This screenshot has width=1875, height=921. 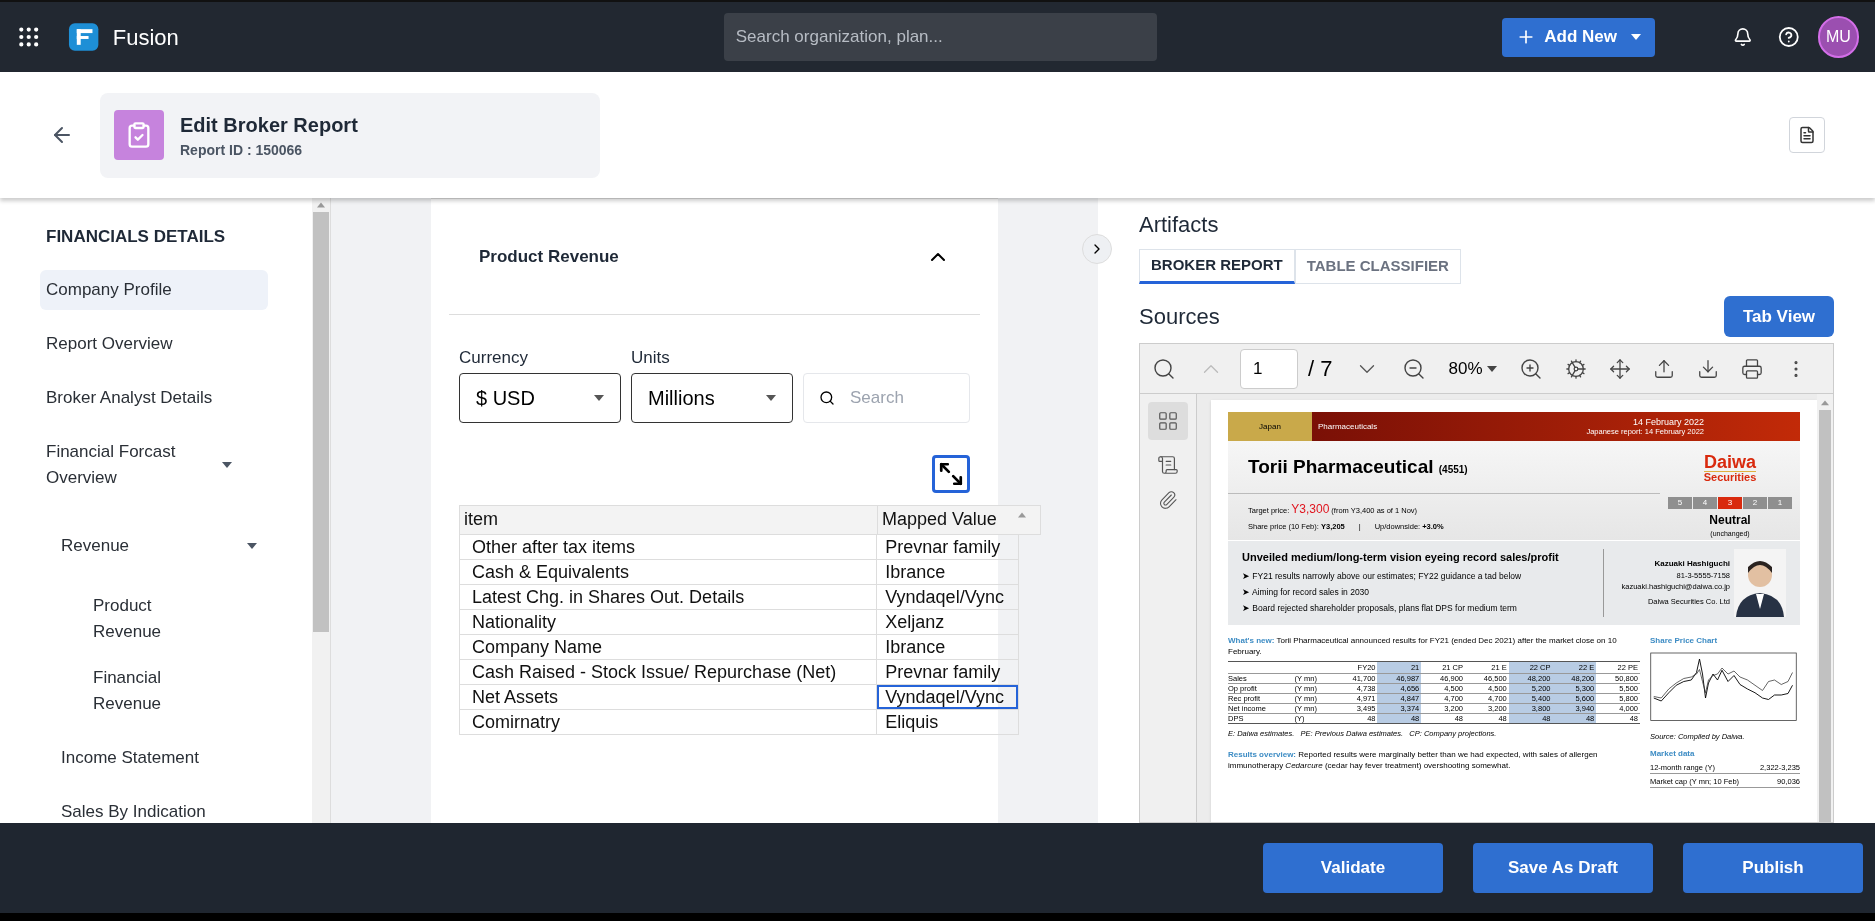 What do you see at coordinates (1773, 868) in the screenshot?
I see `footer-button: Publish` at bounding box center [1773, 868].